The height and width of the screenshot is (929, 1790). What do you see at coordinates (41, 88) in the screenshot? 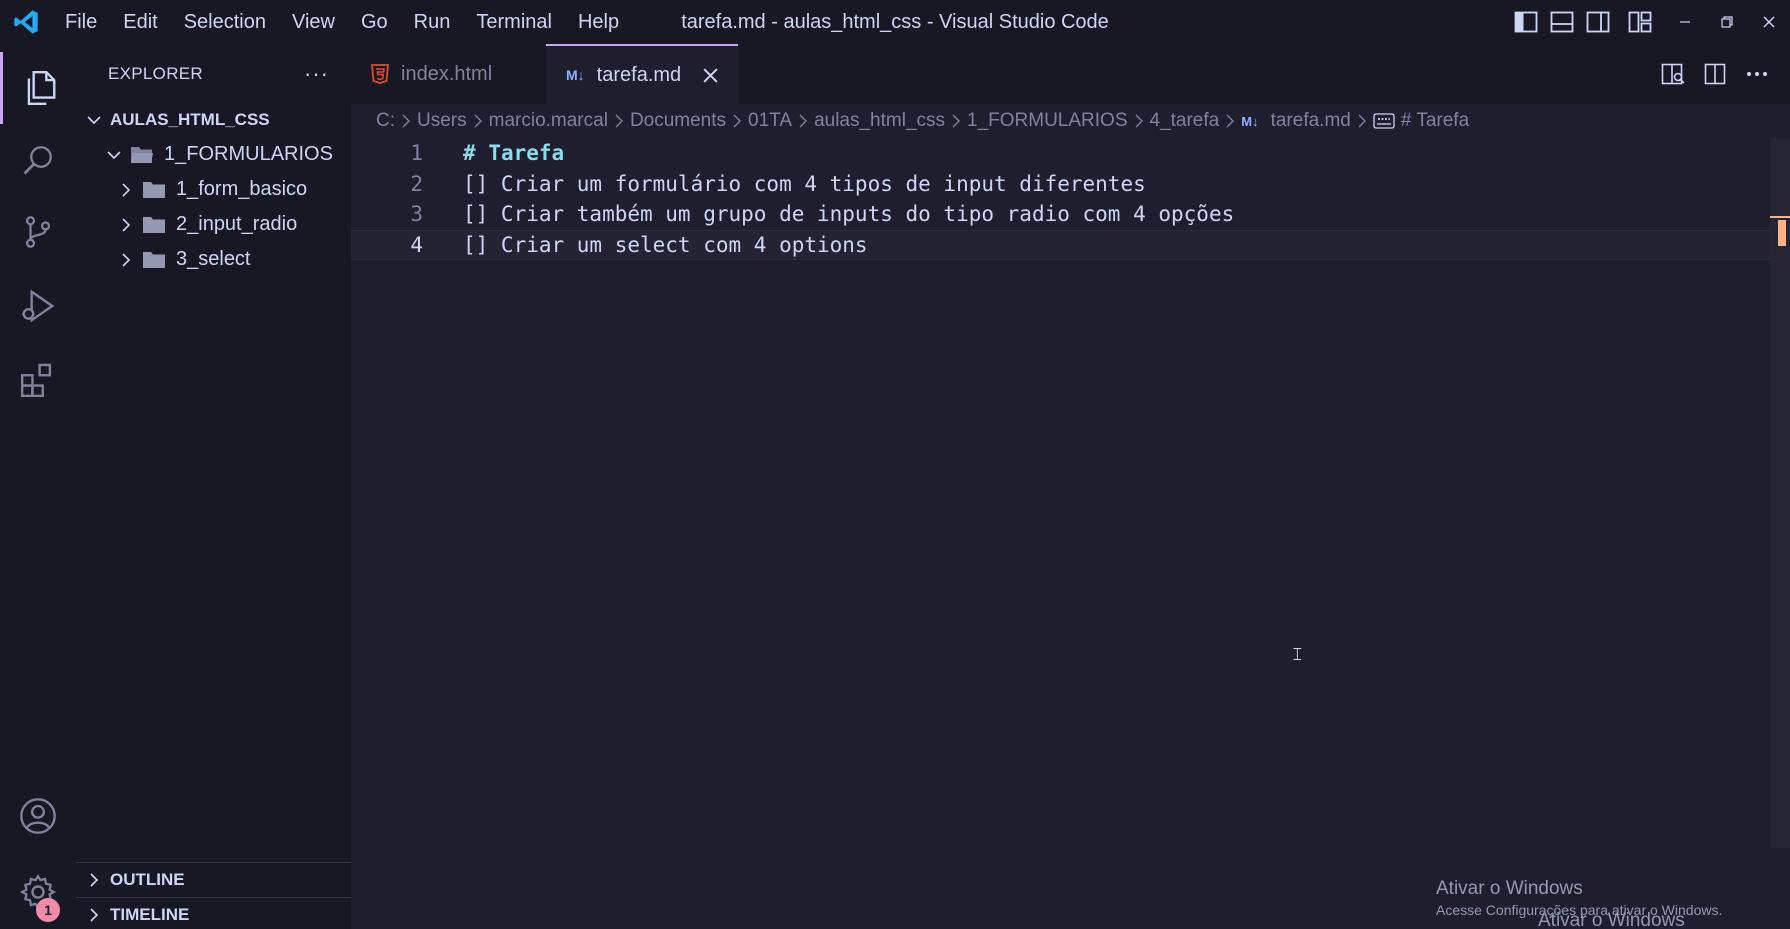
I see `files-icon` at bounding box center [41, 88].